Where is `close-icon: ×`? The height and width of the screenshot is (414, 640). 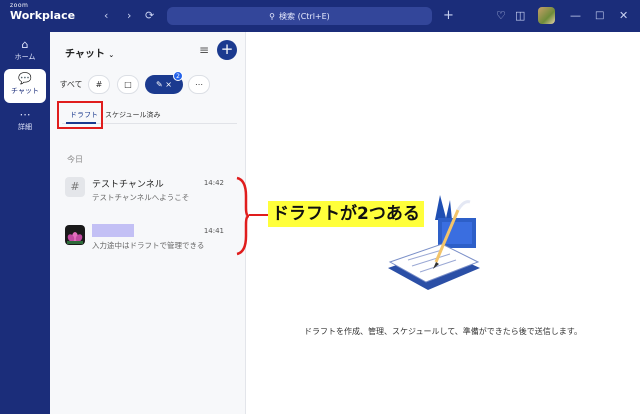
close-icon: × is located at coordinates (168, 84).